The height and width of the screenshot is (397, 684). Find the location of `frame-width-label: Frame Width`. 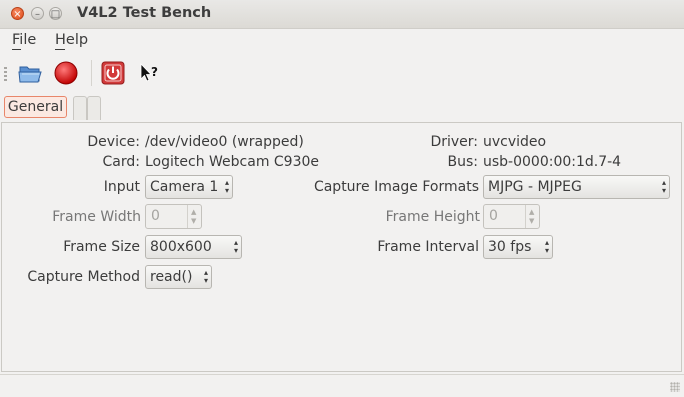

frame-width-label: Frame Width is located at coordinates (96, 217).